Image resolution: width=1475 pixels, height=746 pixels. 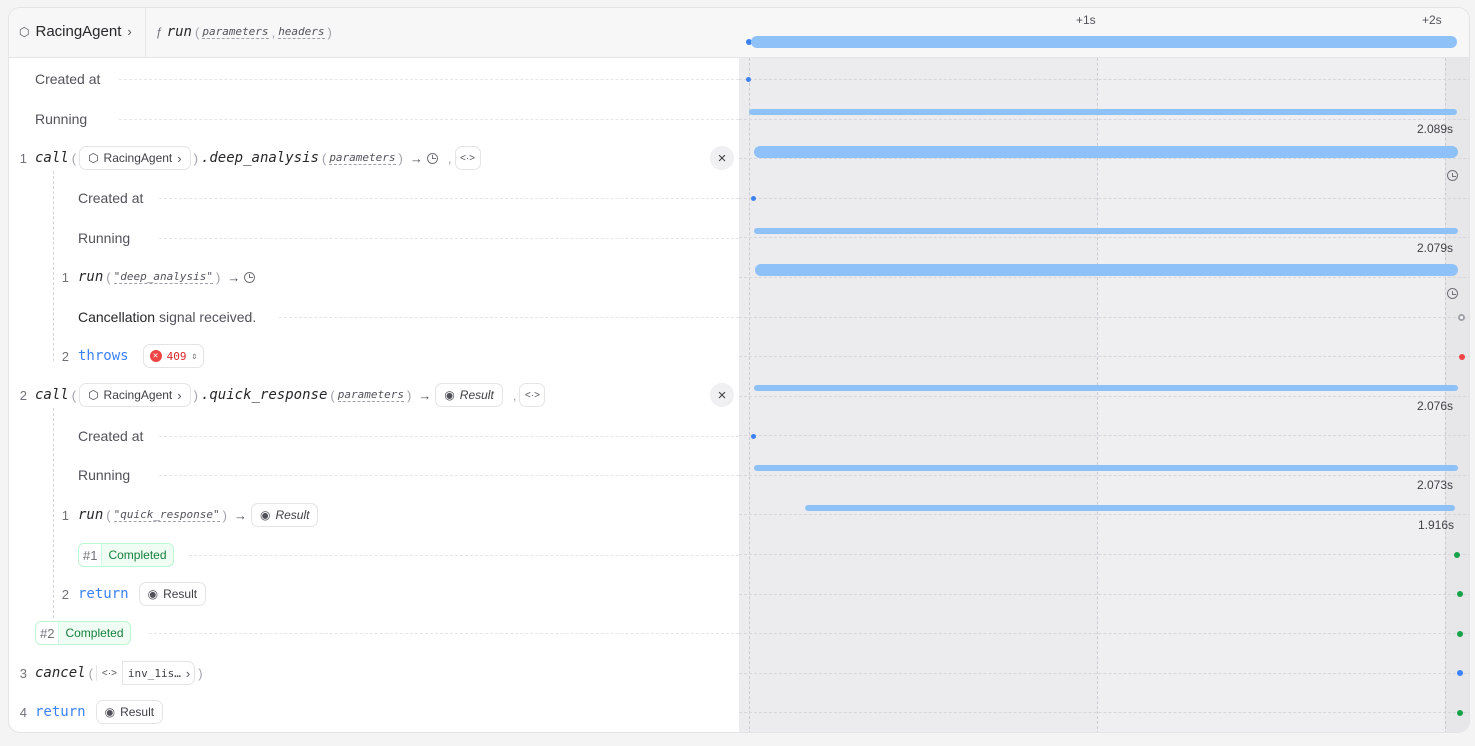 I want to click on completed-1: #1 Completed, so click(x=374, y=555).